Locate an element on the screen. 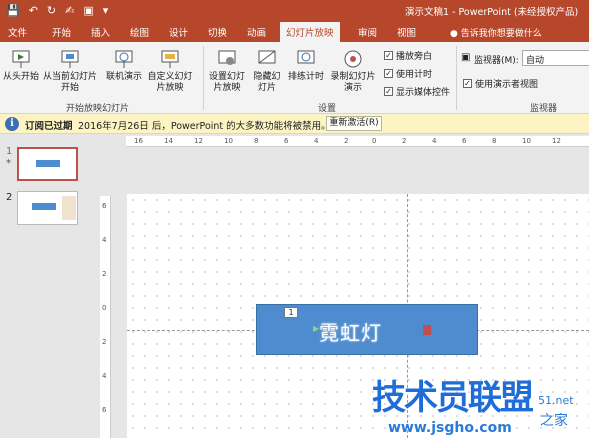 The height and width of the screenshot is (438, 589). tab-slideshow: 幻灯片放映 is located at coordinates (310, 32).